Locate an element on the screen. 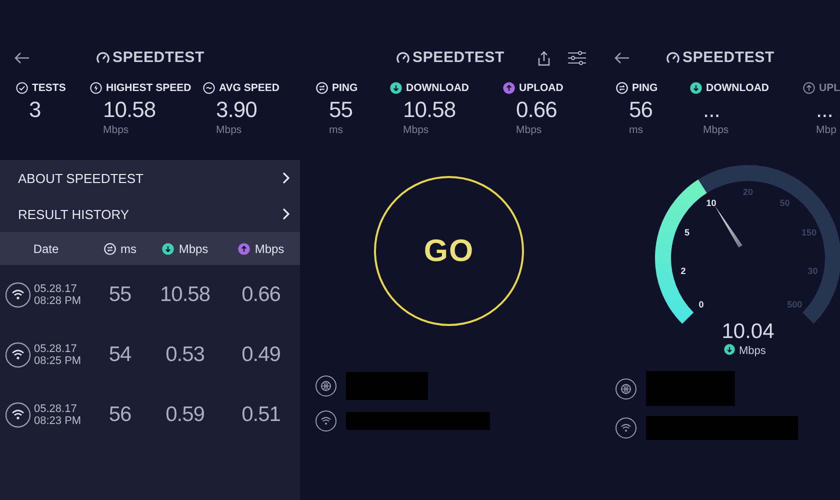 This screenshot has width=840, height=500. gauge-tick-label: 20 is located at coordinates (748, 192).